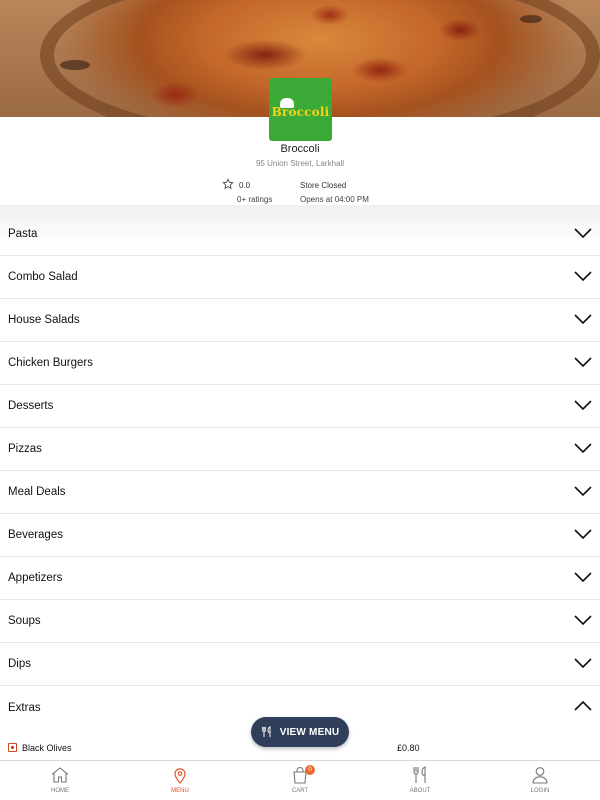 This screenshot has height=800, width=600. Describe the element at coordinates (51, 363) in the screenshot. I see `category-label: Chicken Burgers` at that location.